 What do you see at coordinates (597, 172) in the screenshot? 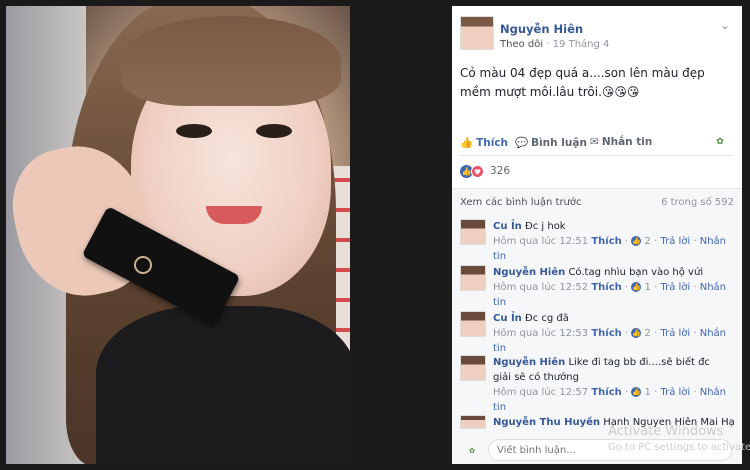
I see `reaction-summary: 👍 ♥ 326` at bounding box center [597, 172].